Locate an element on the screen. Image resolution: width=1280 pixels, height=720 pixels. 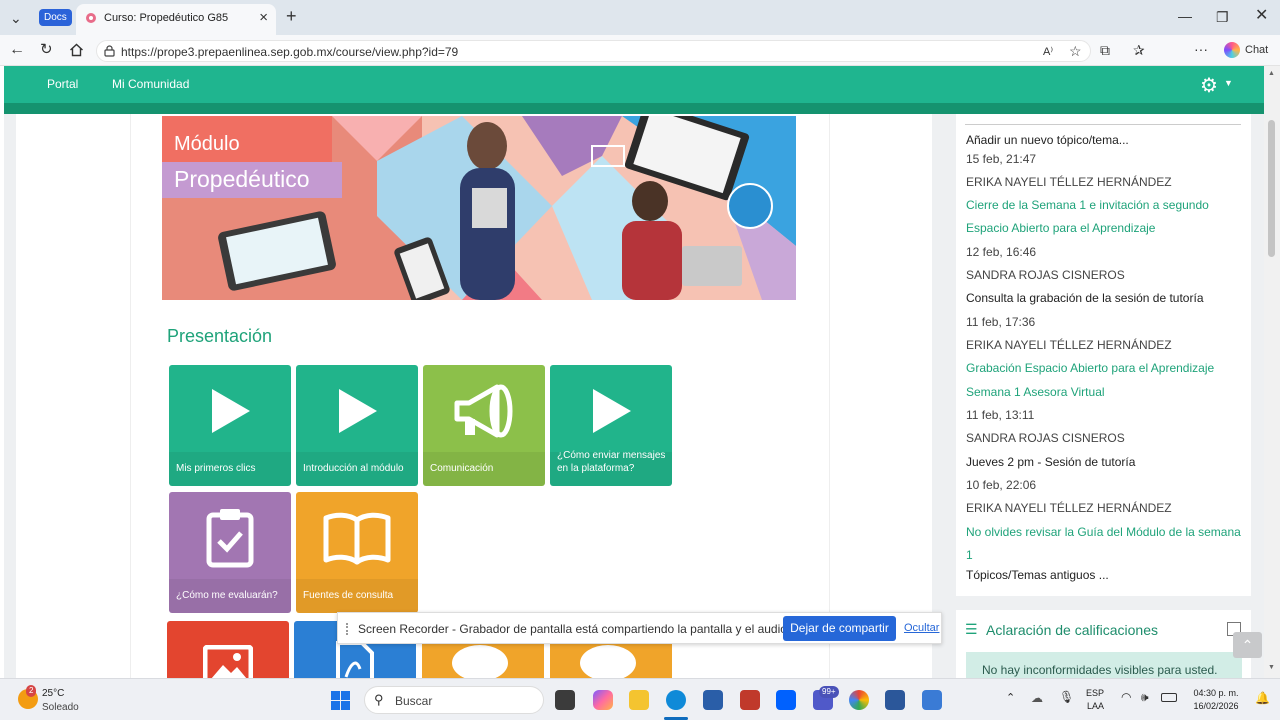
navbar-stripe is located at coordinates (634, 108).